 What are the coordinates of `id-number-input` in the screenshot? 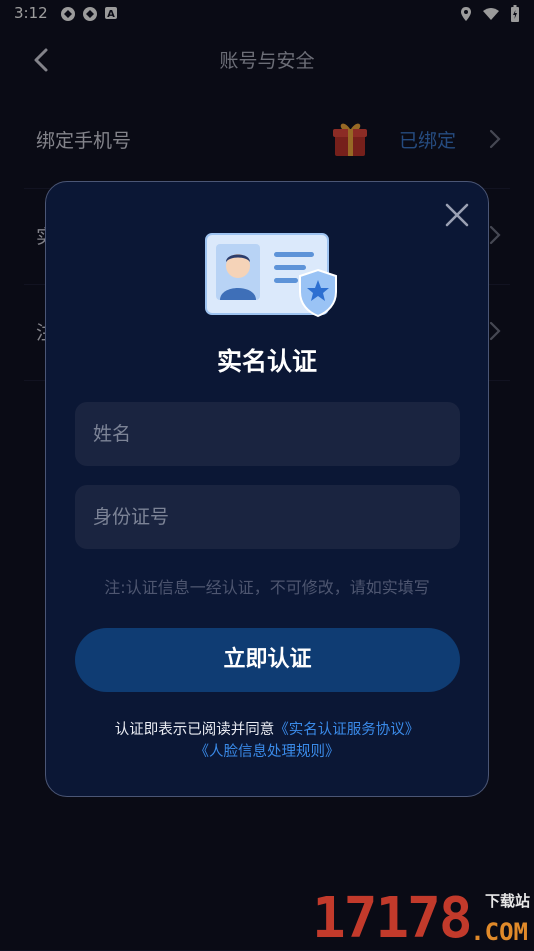 It's located at (267, 517).